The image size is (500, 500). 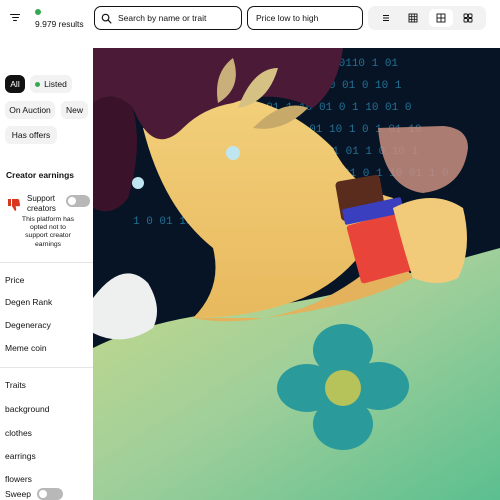 I want to click on search-box, so click(x=168, y=18).